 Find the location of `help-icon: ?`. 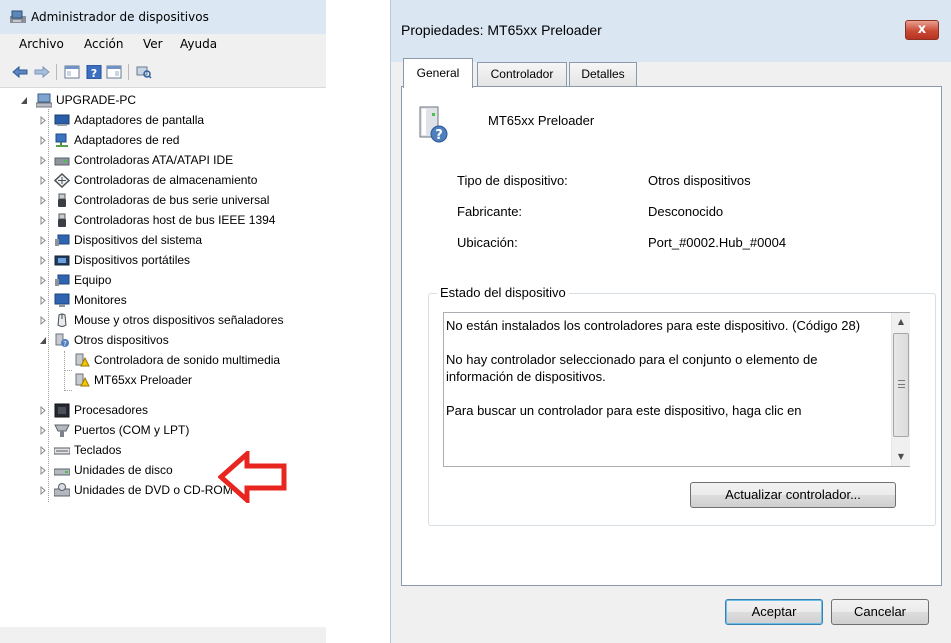

help-icon: ? is located at coordinates (94, 72).